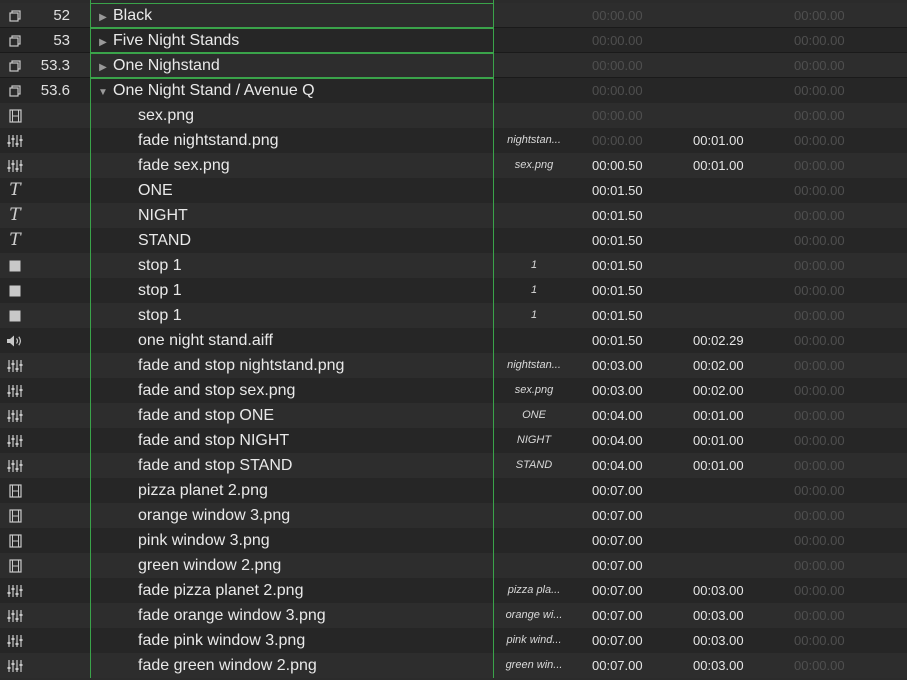 This screenshot has width=907, height=680. I want to click on cue-row: orange window 3.png 00:07.00 00:00.00, so click(453, 515).